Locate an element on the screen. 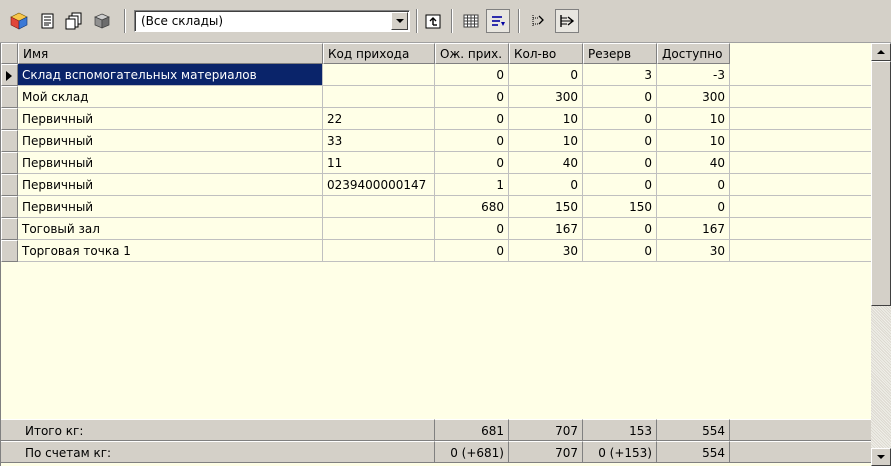 This screenshot has width=891, height=466. cell-filler is located at coordinates (800, 141).